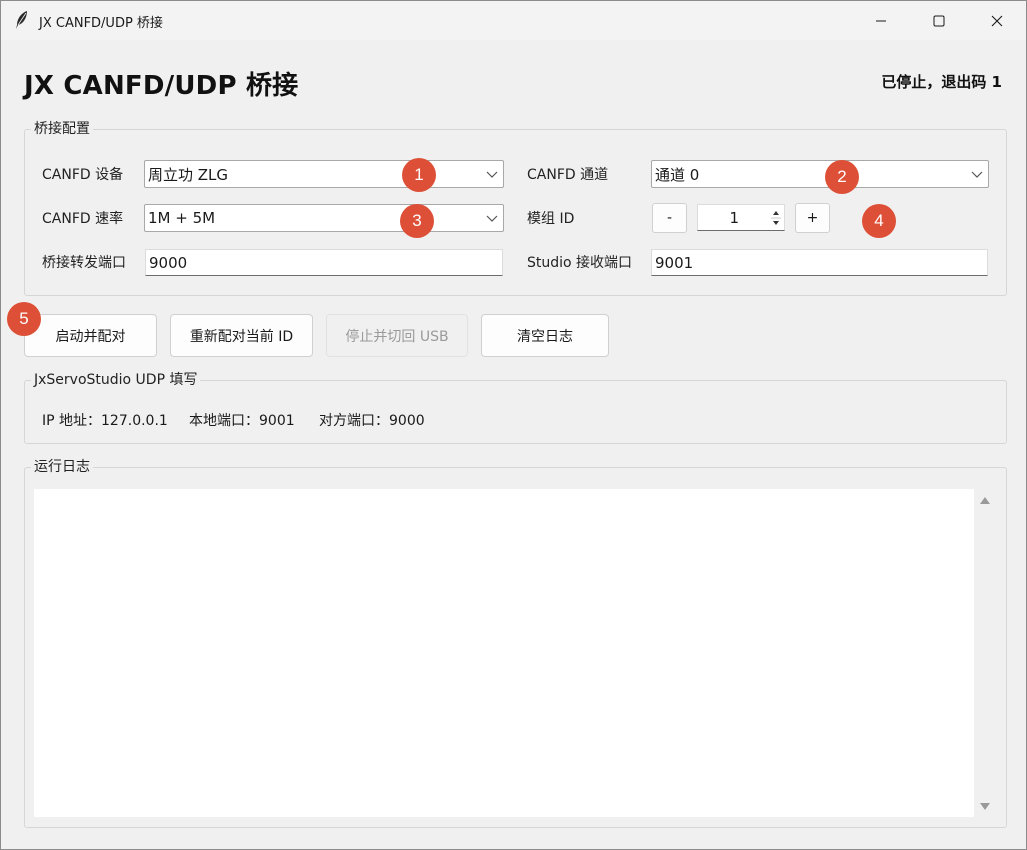 The height and width of the screenshot is (850, 1027). Describe the element at coordinates (812, 218) in the screenshot. I see `module-id-increment-button: +` at that location.